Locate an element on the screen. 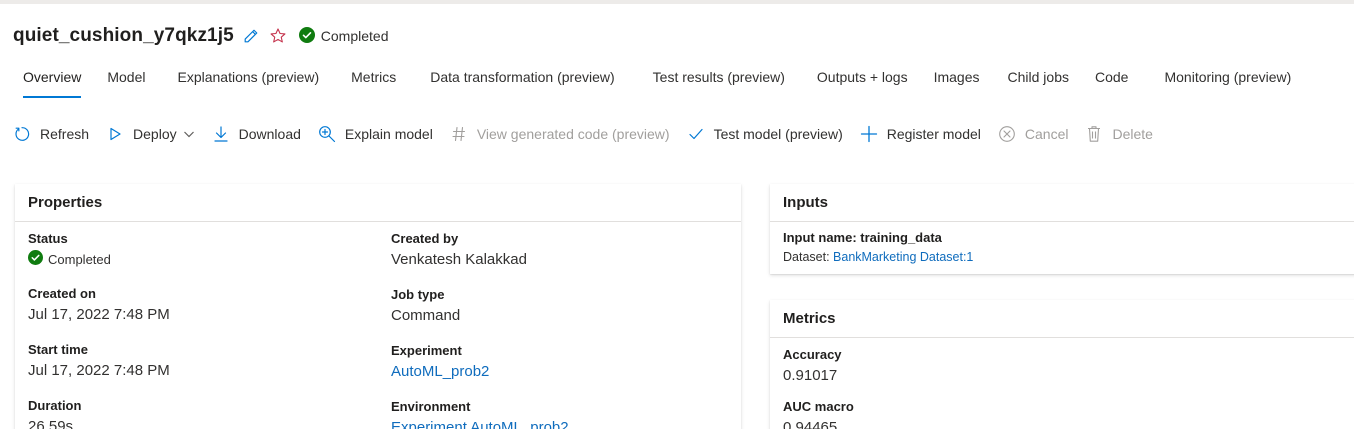  experiment-field: Experiment AutoML_prob2 is located at coordinates (440, 362).